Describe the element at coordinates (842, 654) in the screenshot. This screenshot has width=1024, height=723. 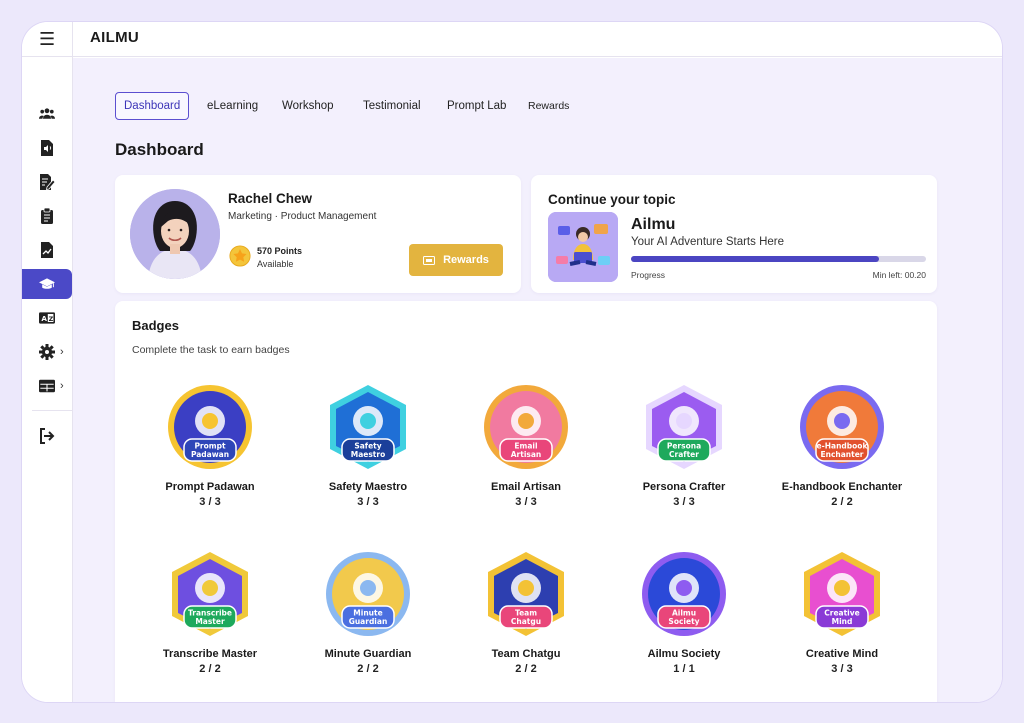
I see `badge-name: Creative Mind` at that location.